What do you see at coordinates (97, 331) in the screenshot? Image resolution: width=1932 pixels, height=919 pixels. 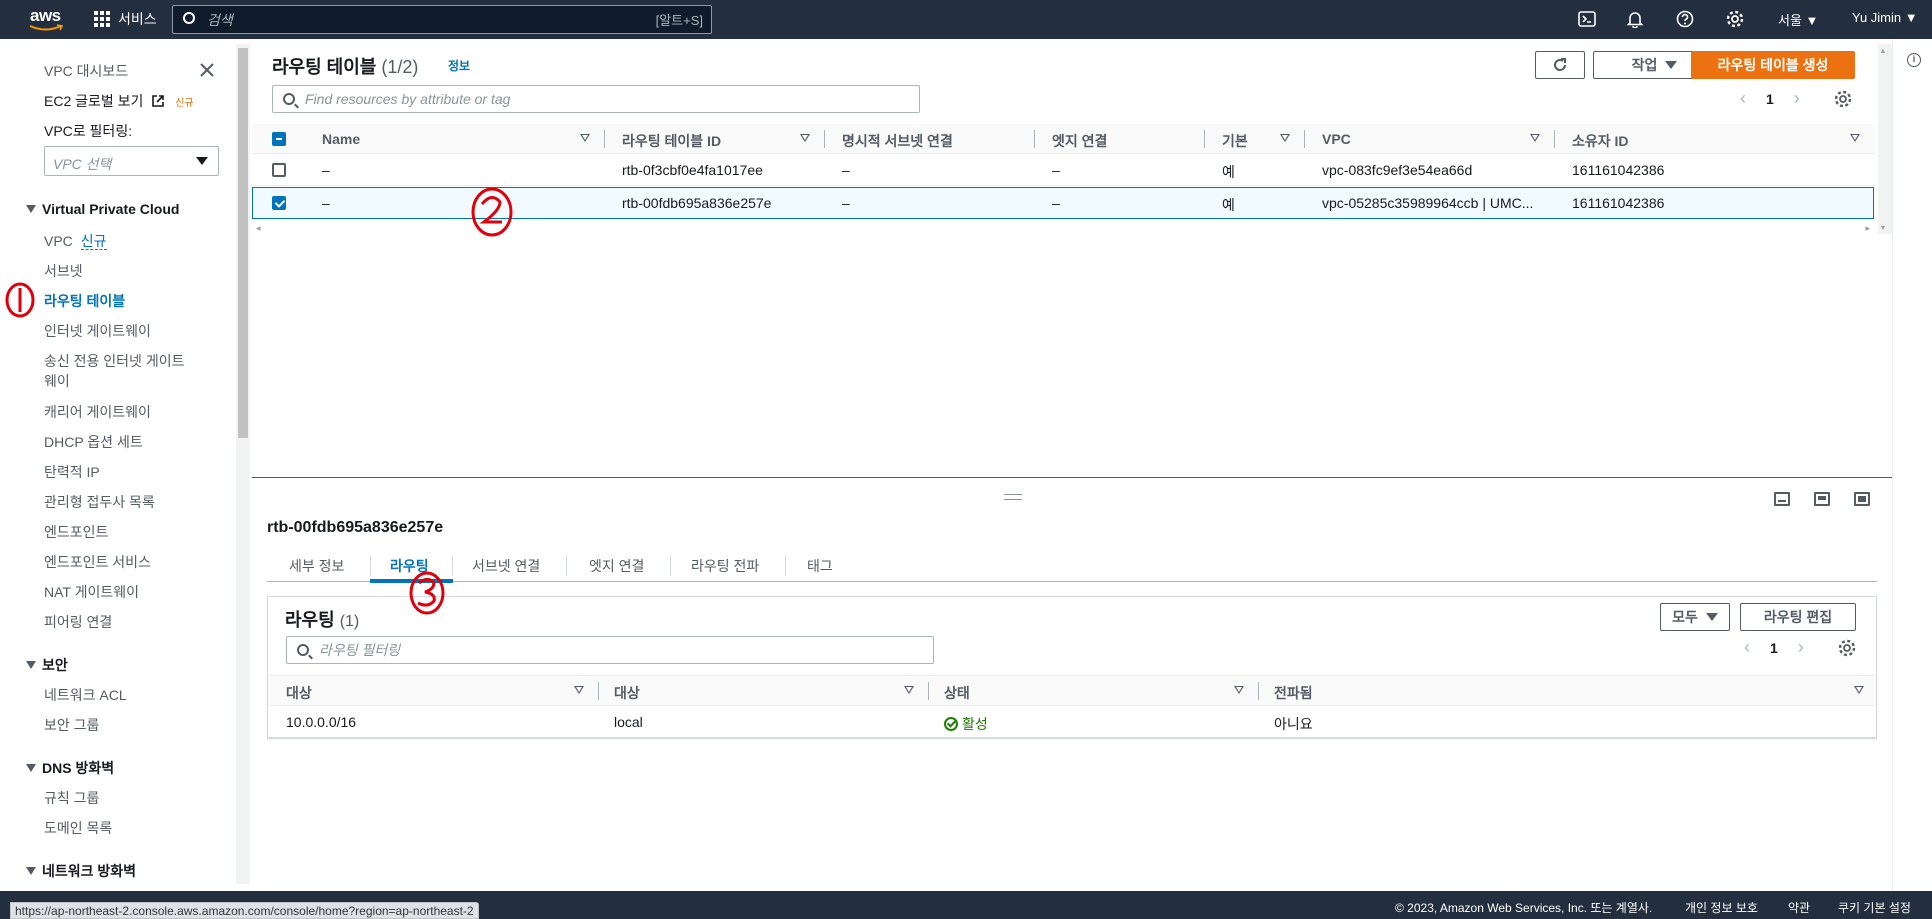 I see `sidebar-item-internet-gateways: 인터넷 게이트웨이` at bounding box center [97, 331].